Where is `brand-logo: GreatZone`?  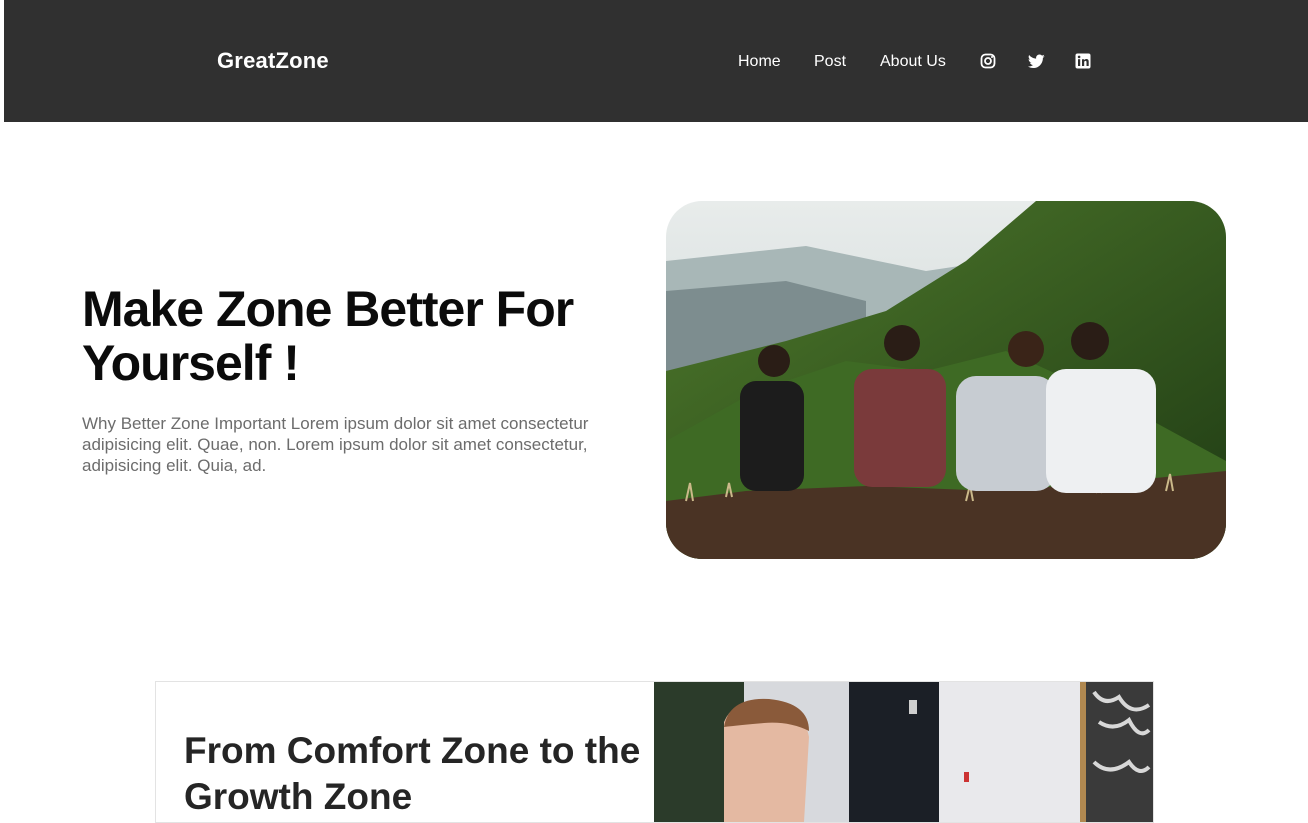
brand-logo: GreatZone is located at coordinates (273, 61).